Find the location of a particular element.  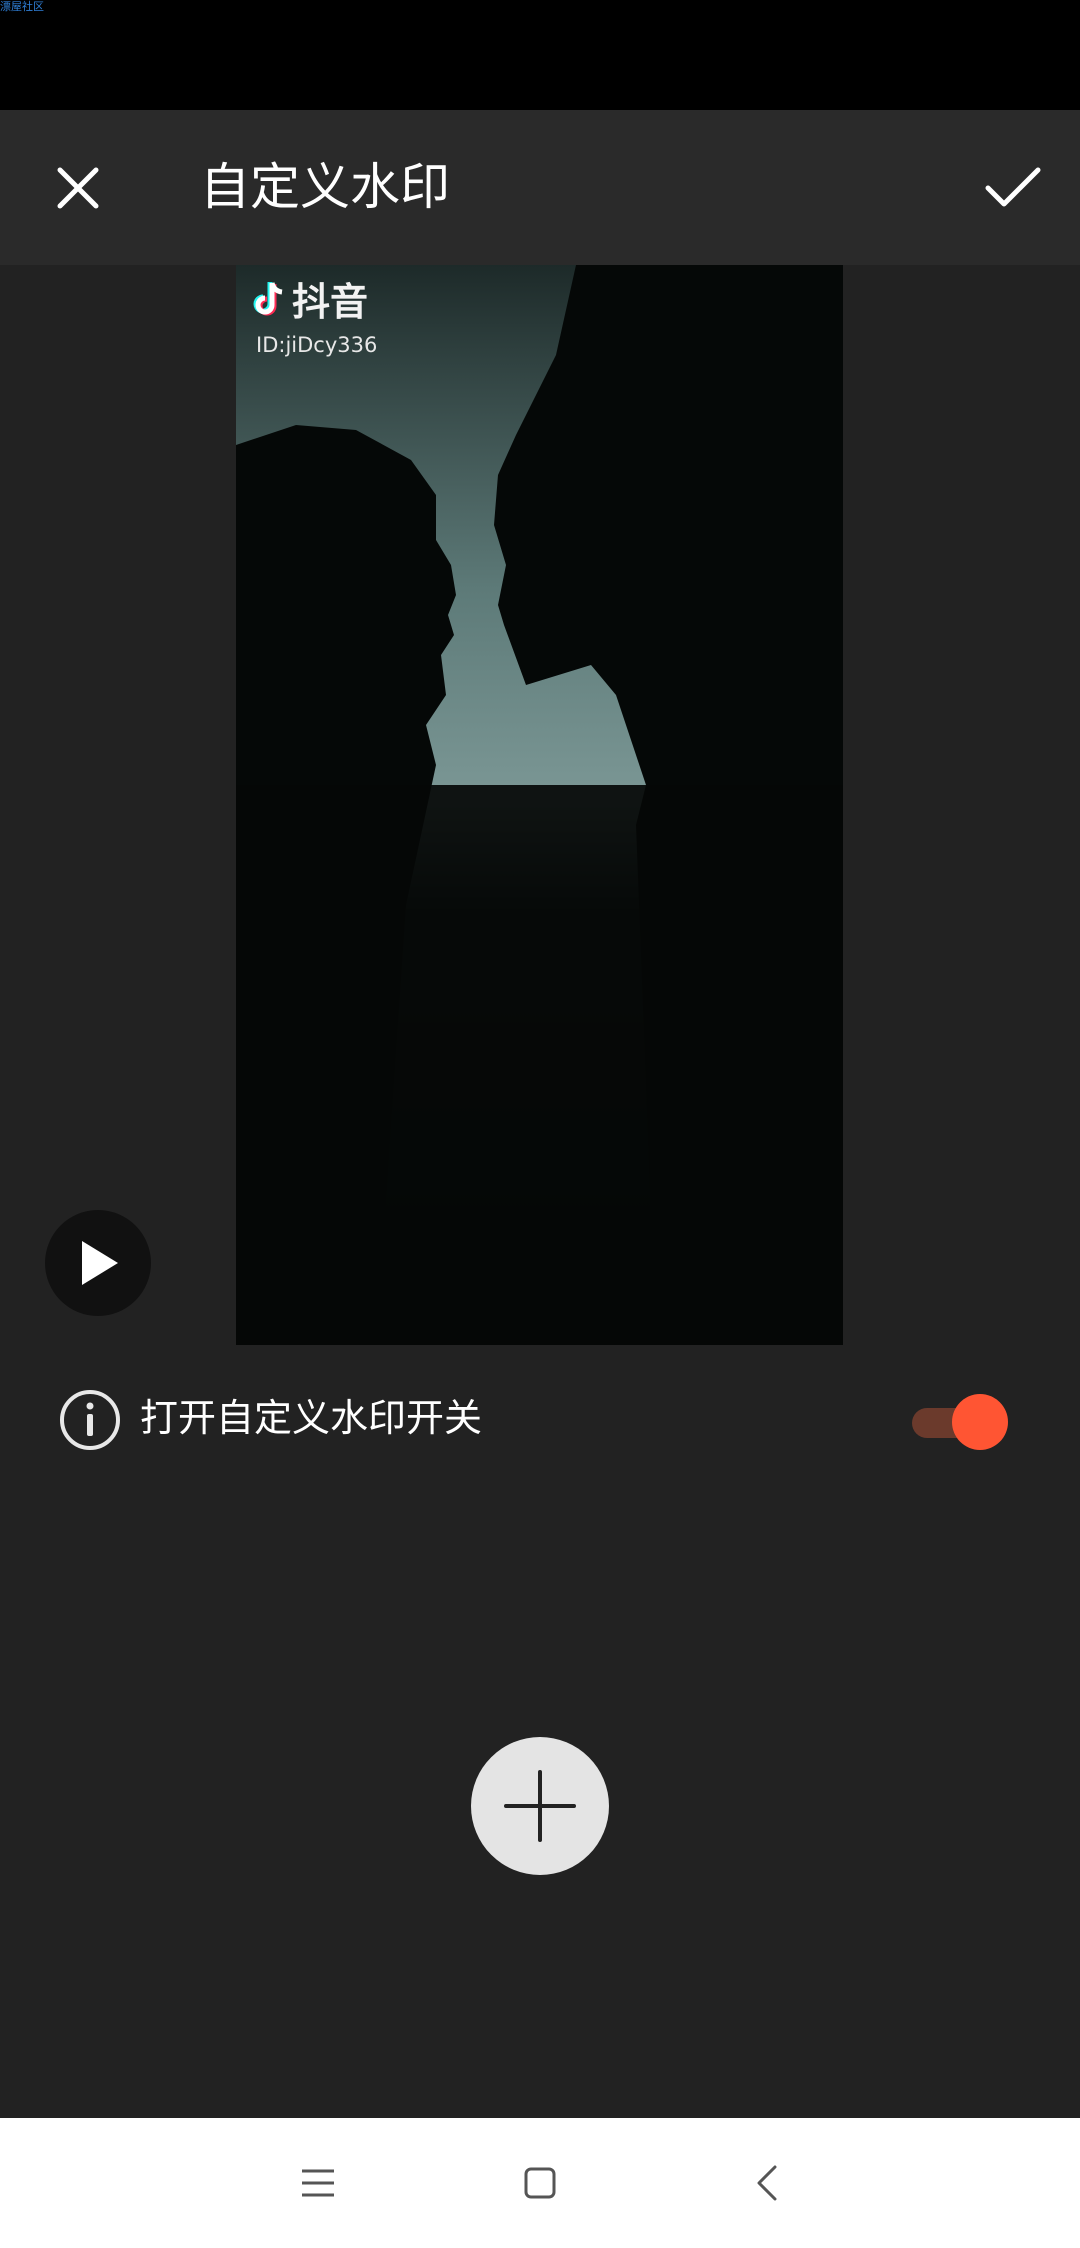

close-icon is located at coordinates (78, 188).